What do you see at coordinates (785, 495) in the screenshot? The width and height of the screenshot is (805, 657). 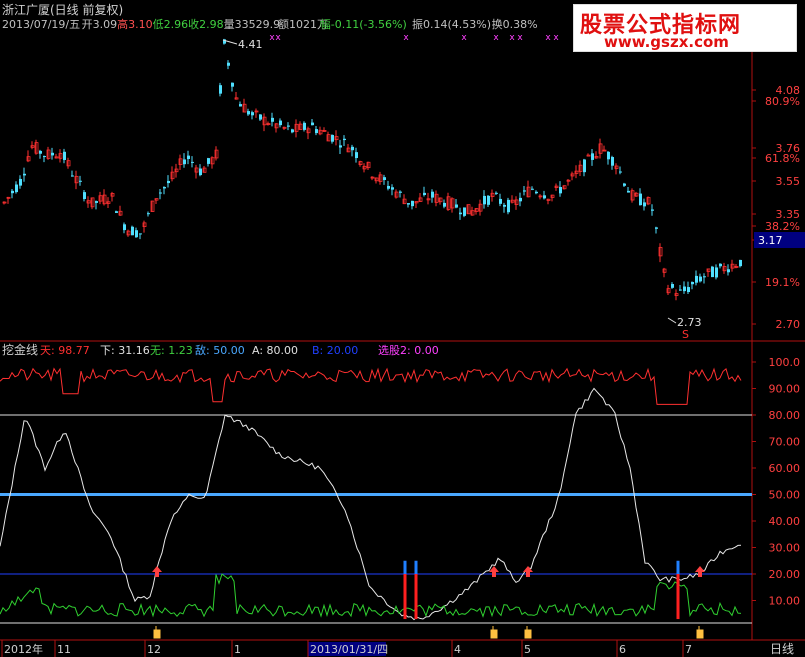 I see `indicator-axis-label: 50.00` at bounding box center [785, 495].